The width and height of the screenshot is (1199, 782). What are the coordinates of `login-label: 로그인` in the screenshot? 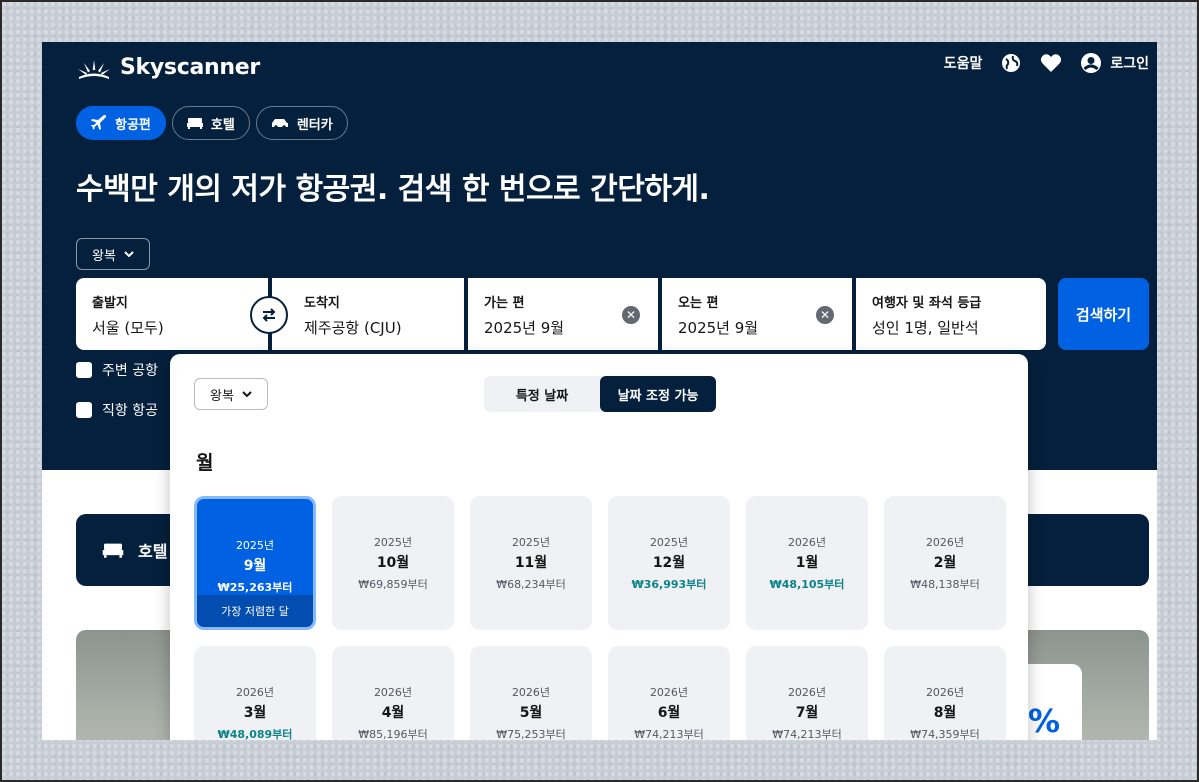 It's located at (1129, 64).